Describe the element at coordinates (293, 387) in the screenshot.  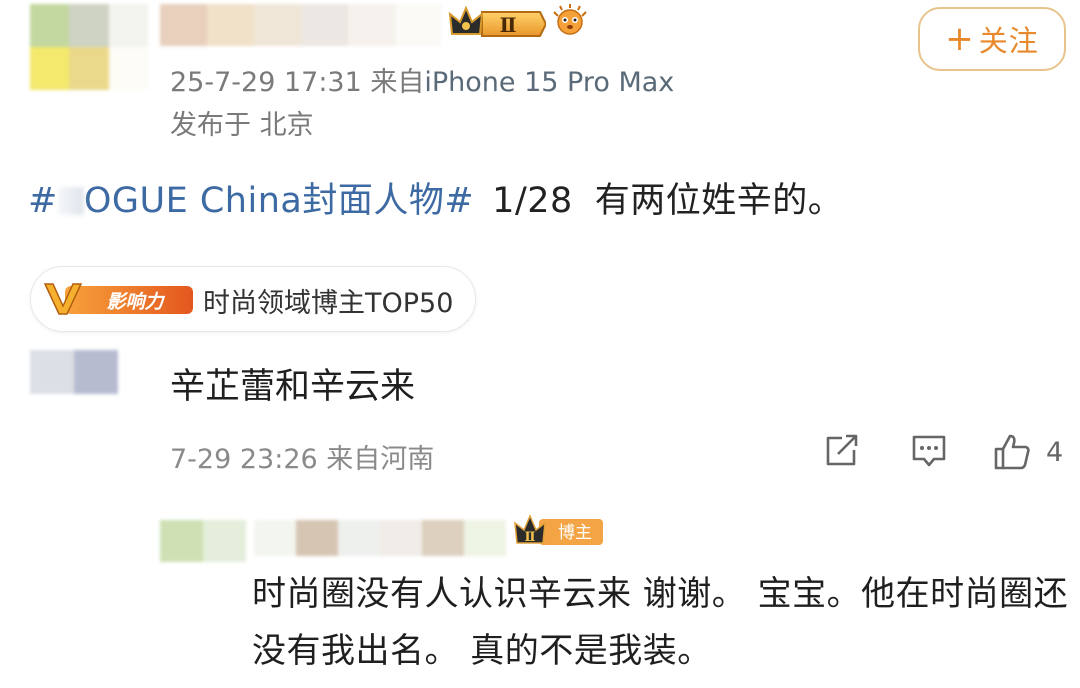
I see `comment-text: 辛芷蕾和辛云来` at that location.